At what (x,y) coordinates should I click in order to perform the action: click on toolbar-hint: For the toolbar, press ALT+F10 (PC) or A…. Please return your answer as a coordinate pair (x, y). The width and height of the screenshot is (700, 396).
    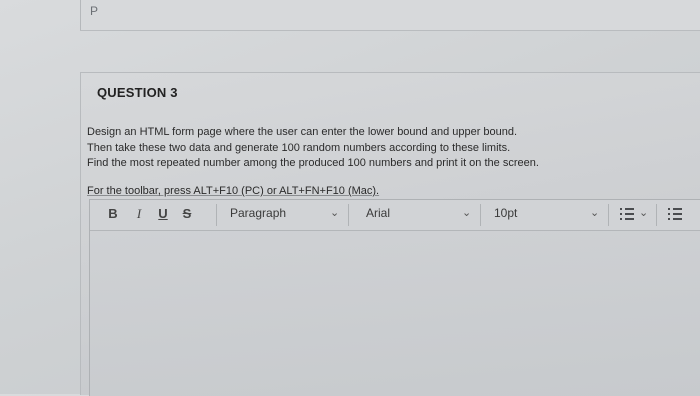
    Looking at the image, I should click on (233, 191).